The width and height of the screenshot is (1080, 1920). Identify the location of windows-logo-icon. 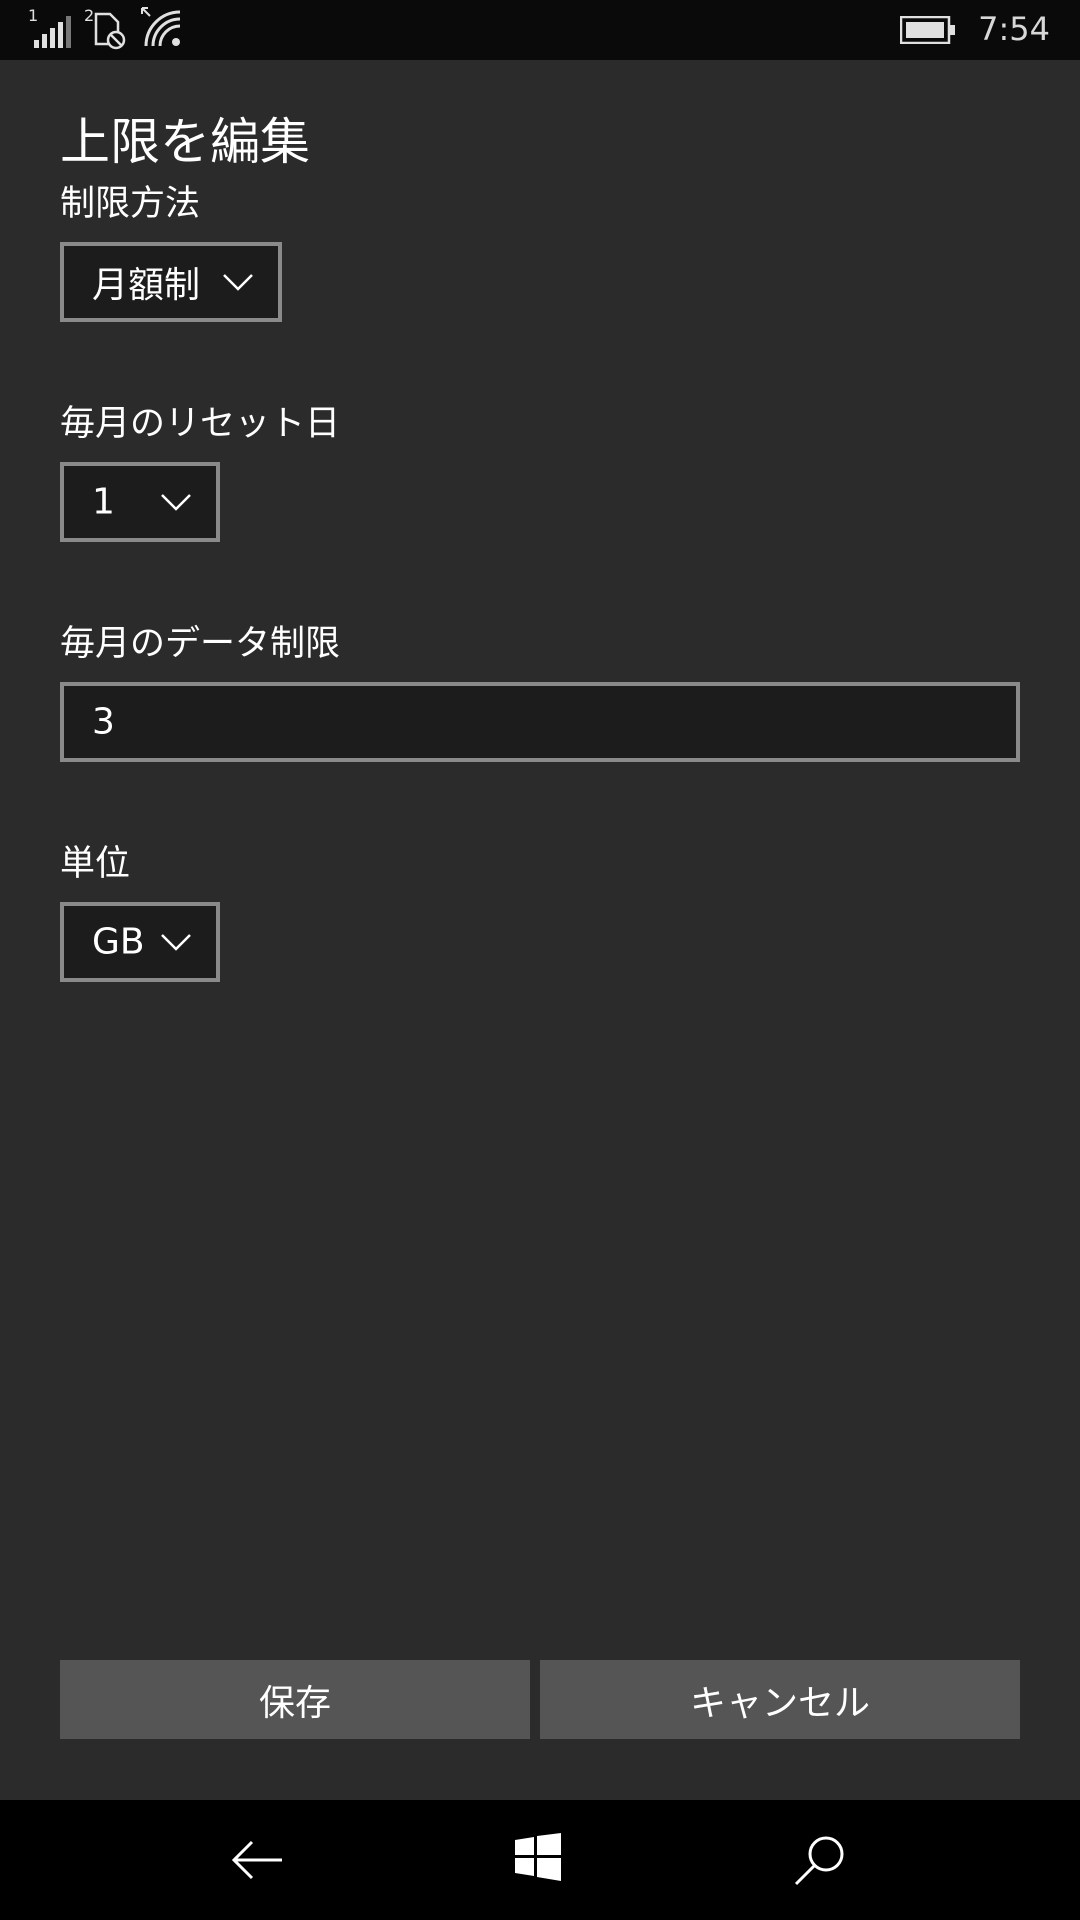
(538, 1859).